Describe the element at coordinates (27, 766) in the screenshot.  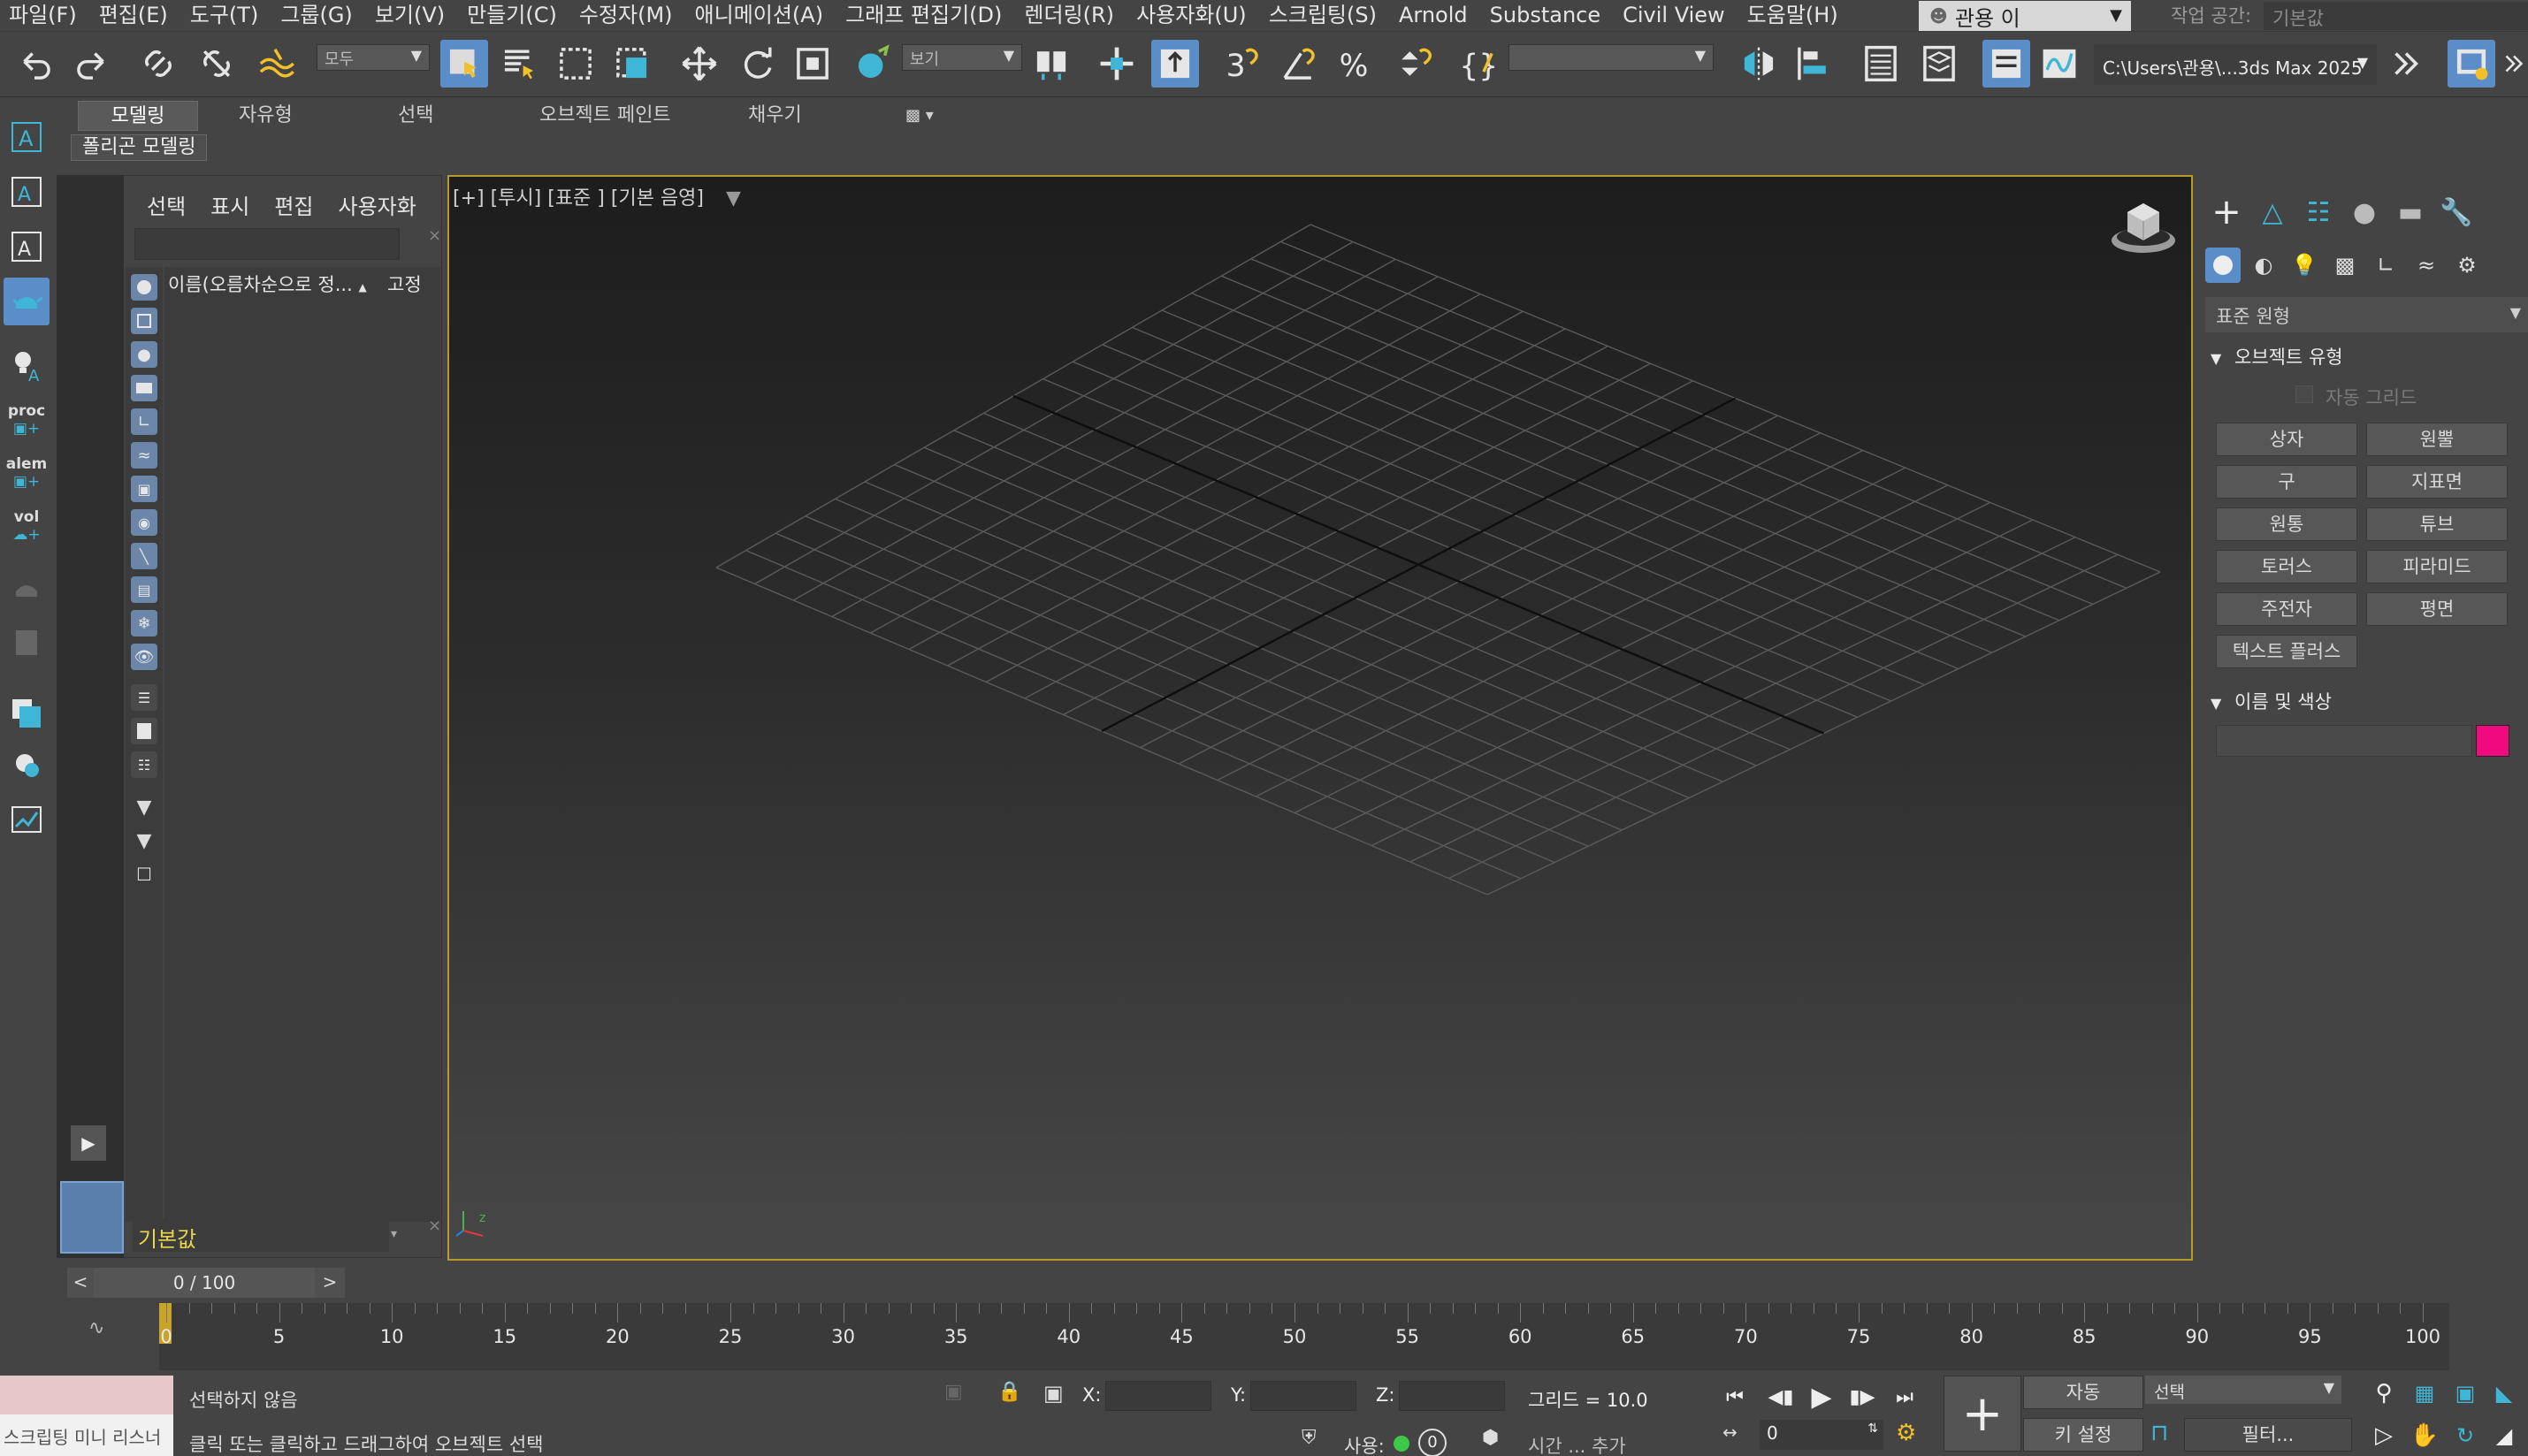
I see `light-lister-tool-button` at that location.